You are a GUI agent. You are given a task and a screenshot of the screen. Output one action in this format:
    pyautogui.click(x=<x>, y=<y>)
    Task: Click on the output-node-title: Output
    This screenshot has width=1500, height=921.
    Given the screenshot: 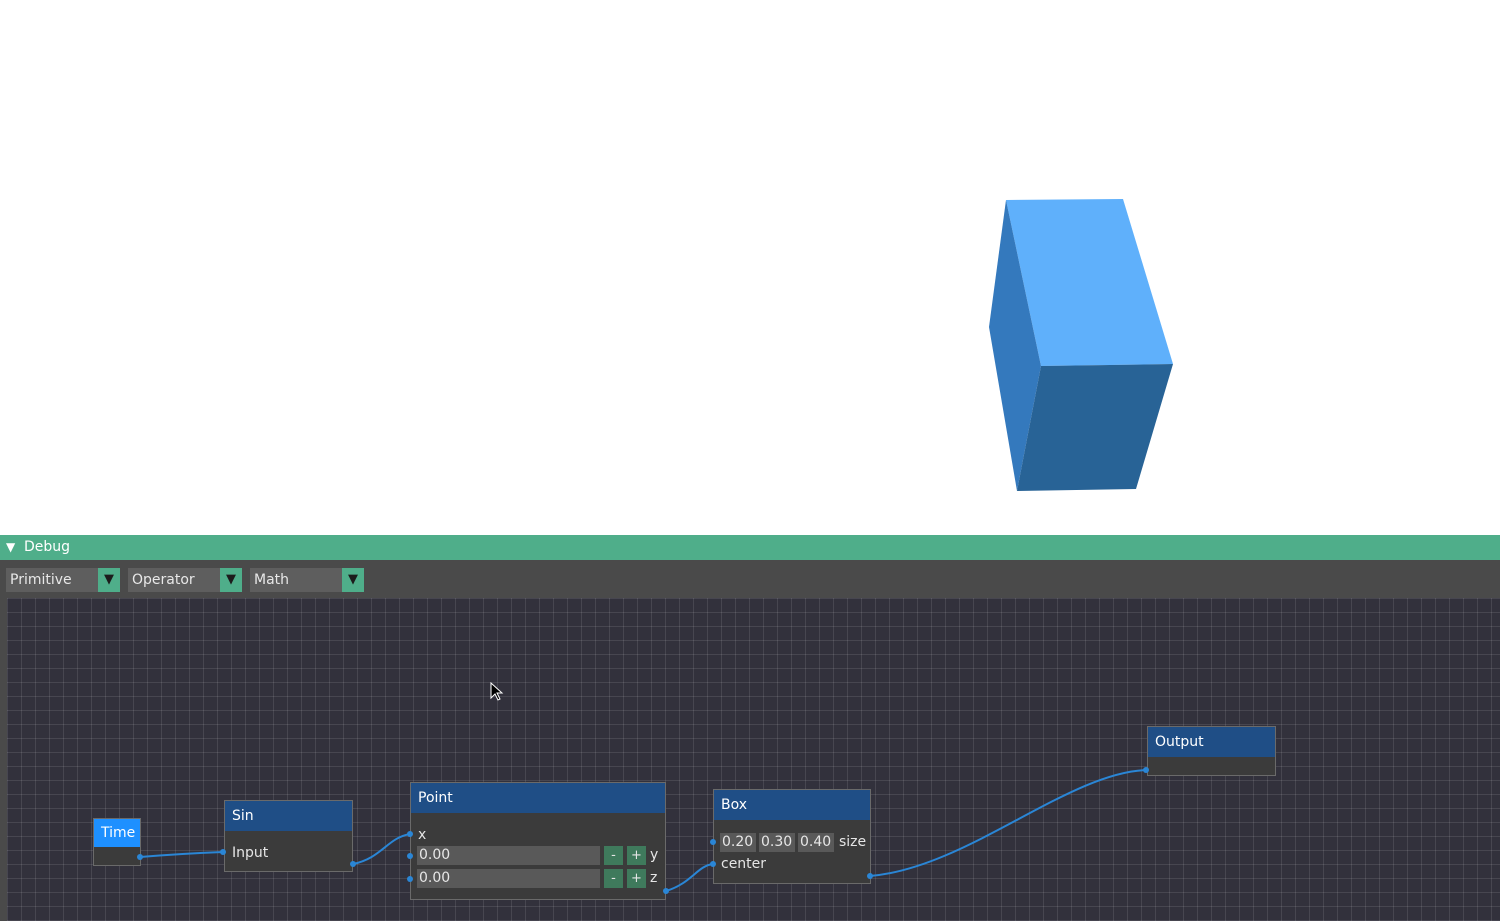 What is the action you would take?
    pyautogui.click(x=1211, y=742)
    